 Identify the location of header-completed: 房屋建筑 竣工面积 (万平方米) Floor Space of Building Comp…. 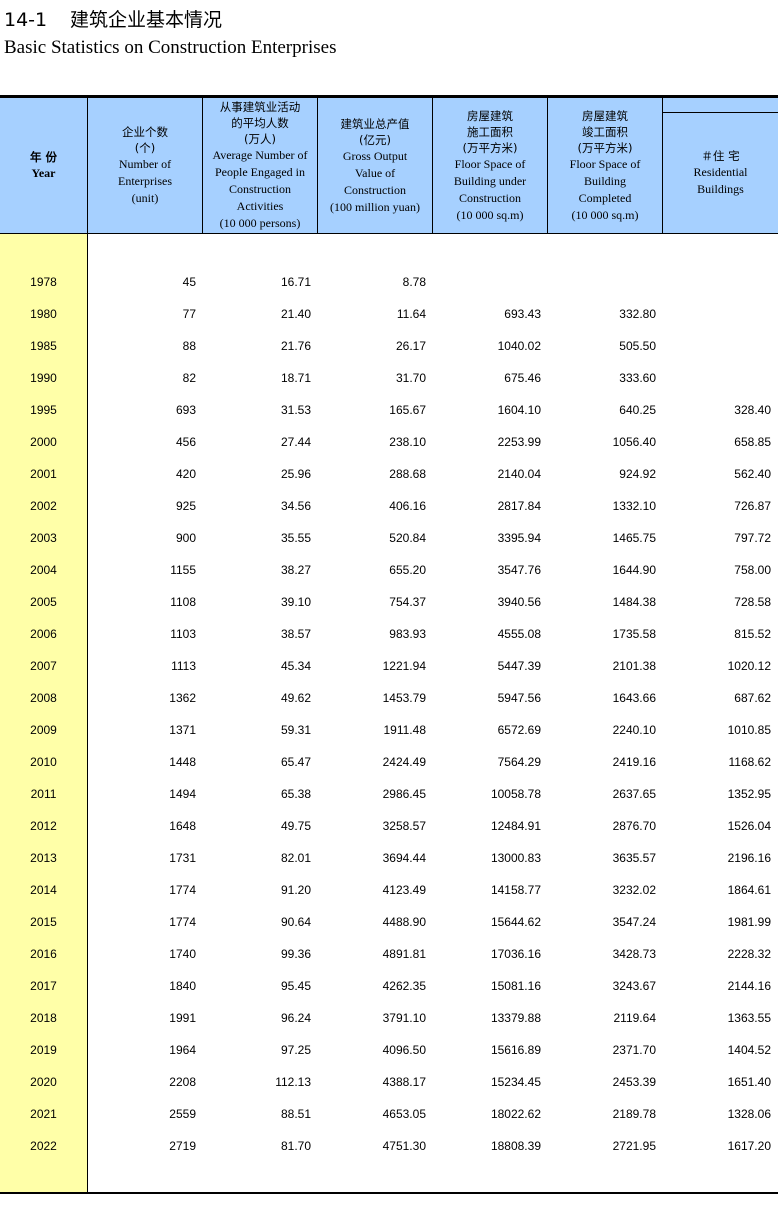
(605, 165).